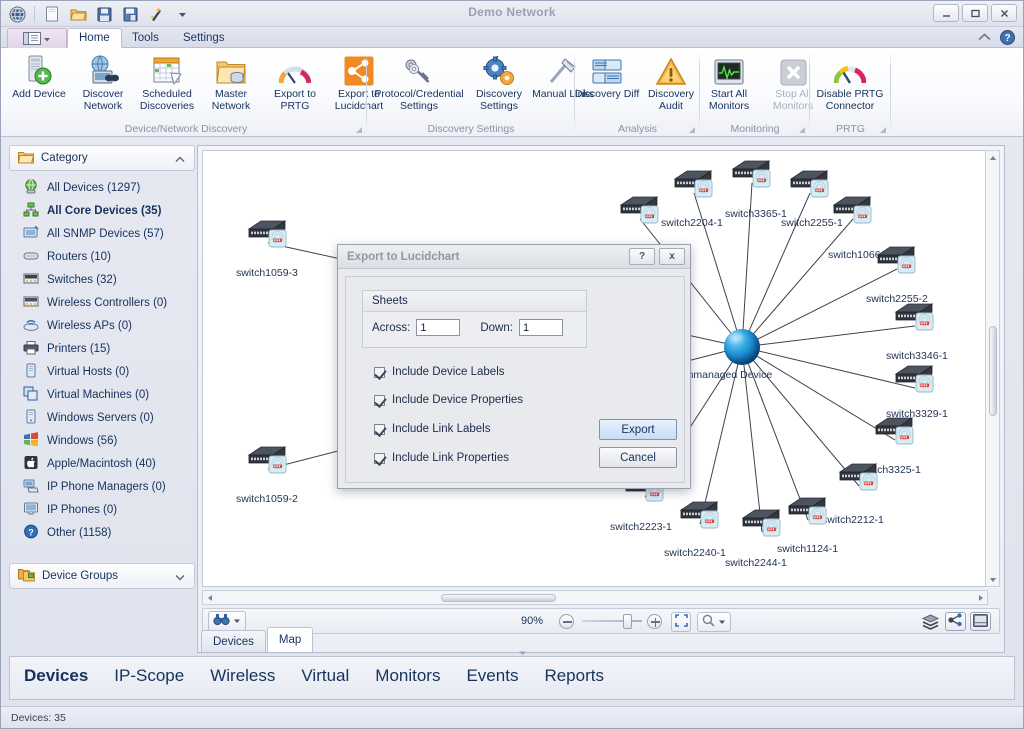 Image resolution: width=1024 pixels, height=729 pixels. Describe the element at coordinates (714, 622) in the screenshot. I see `magnifier-button` at that location.